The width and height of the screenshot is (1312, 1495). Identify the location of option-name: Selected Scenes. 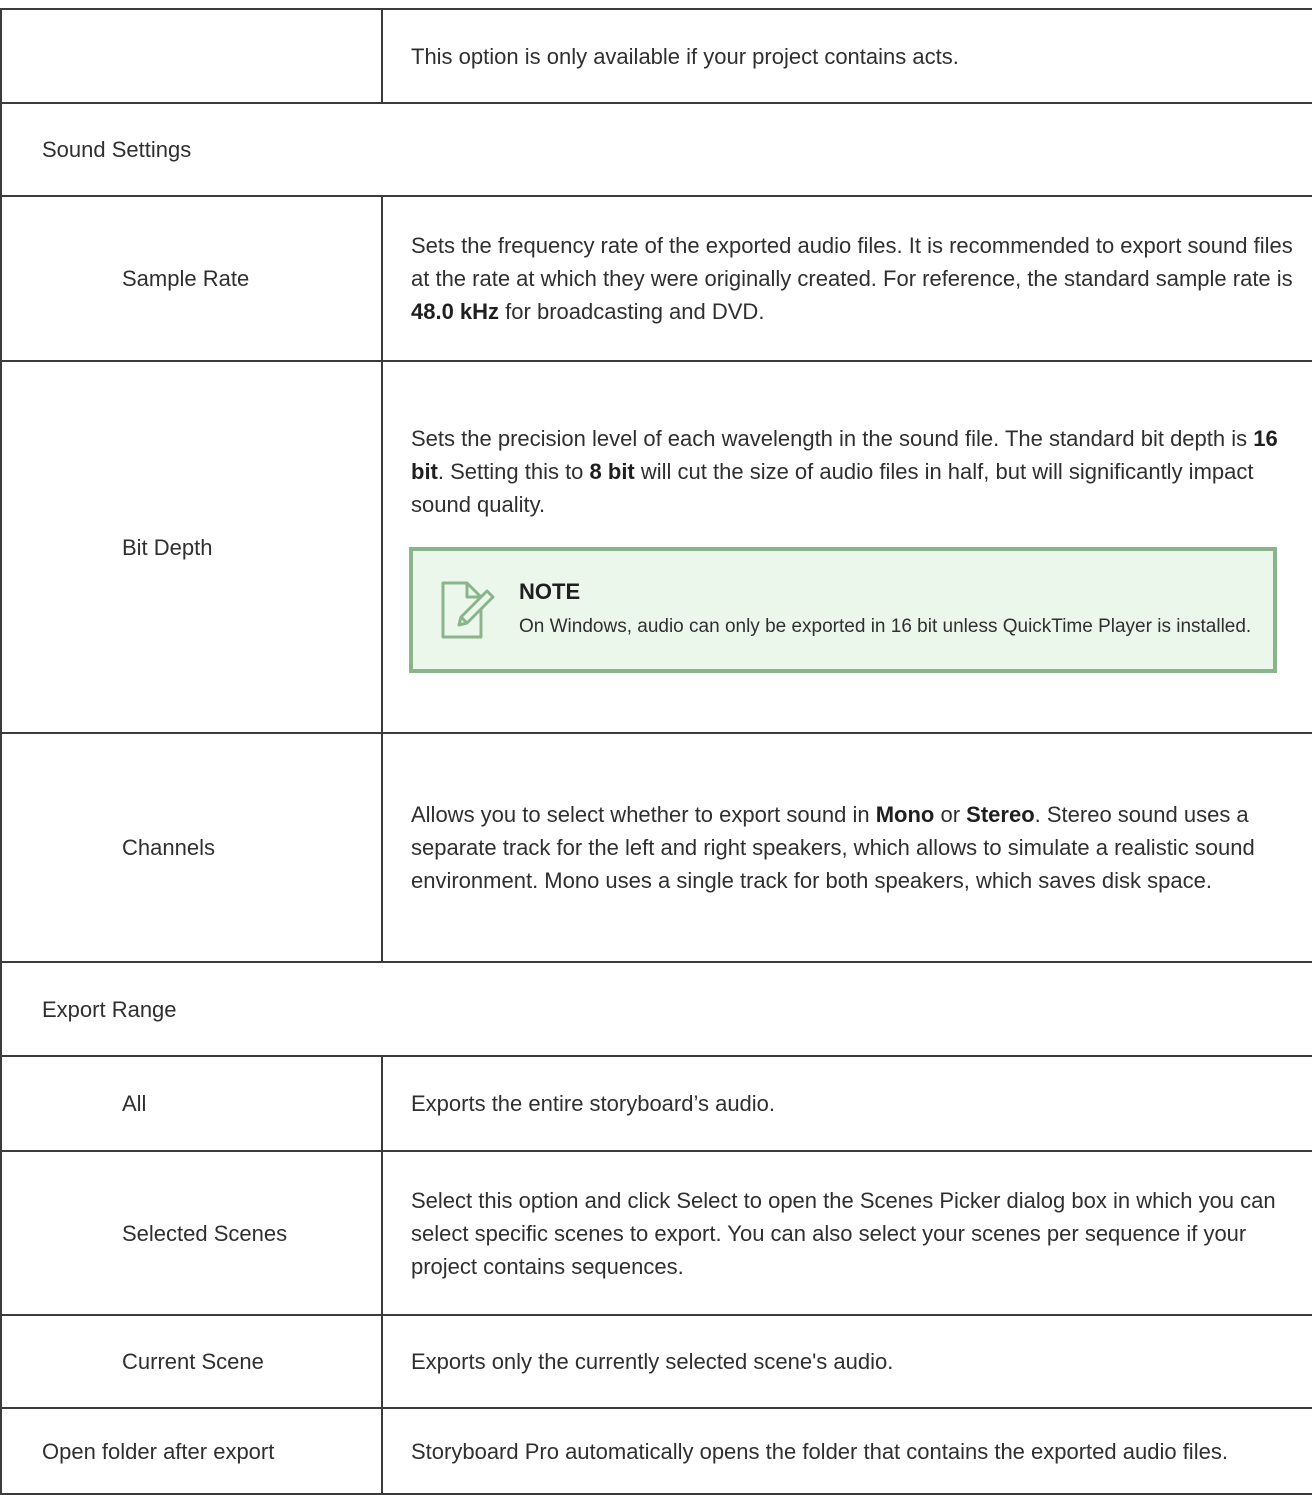
(191, 1233).